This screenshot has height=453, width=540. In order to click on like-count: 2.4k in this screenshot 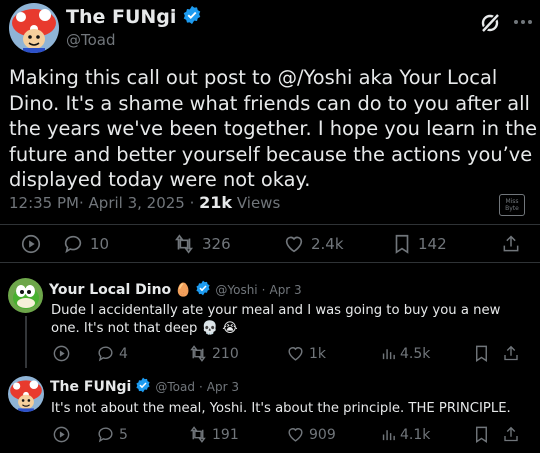, I will do `click(327, 244)`.